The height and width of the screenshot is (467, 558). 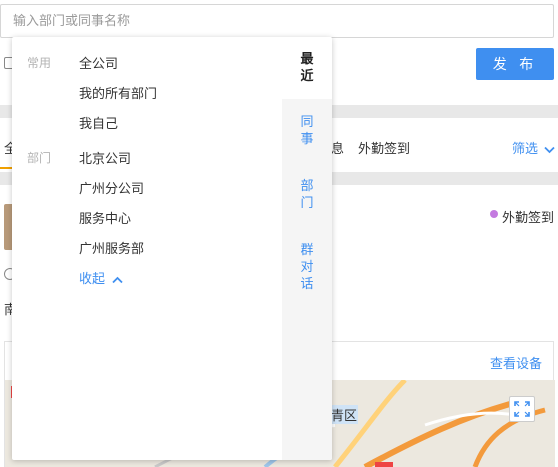 What do you see at coordinates (98, 62) in the screenshot?
I see `list-item-whole-company: 全公司` at bounding box center [98, 62].